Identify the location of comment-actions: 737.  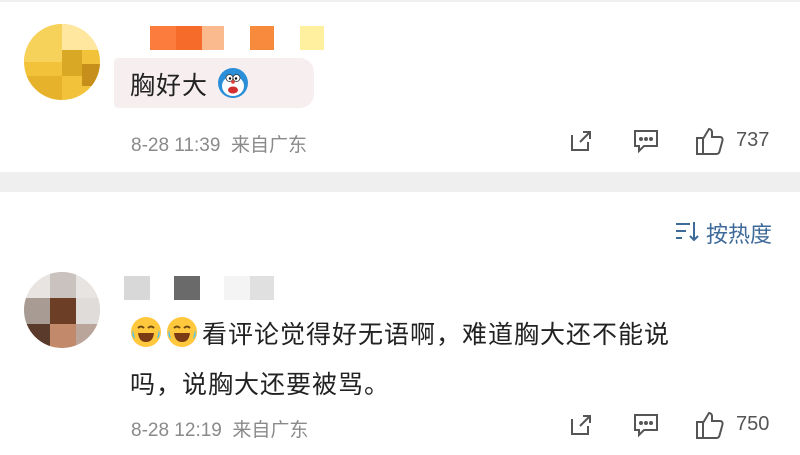
(670, 141).